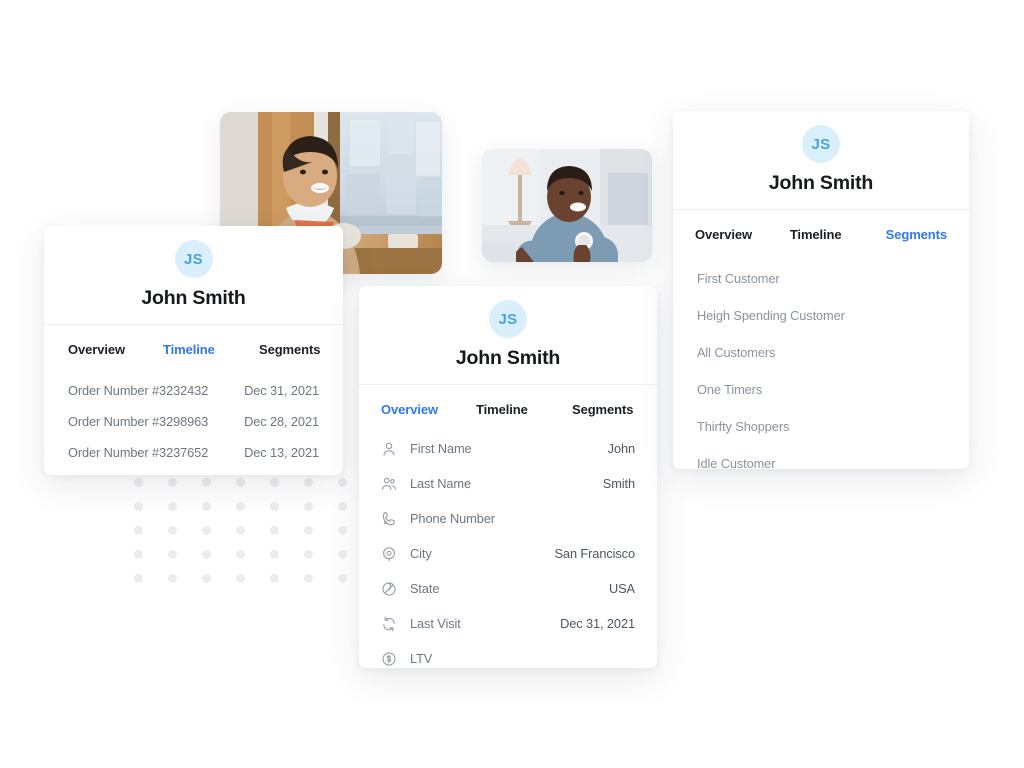 Image resolution: width=1024 pixels, height=768 pixels. Describe the element at coordinates (597, 623) in the screenshot. I see `field-value: Dec 31, 2021` at that location.